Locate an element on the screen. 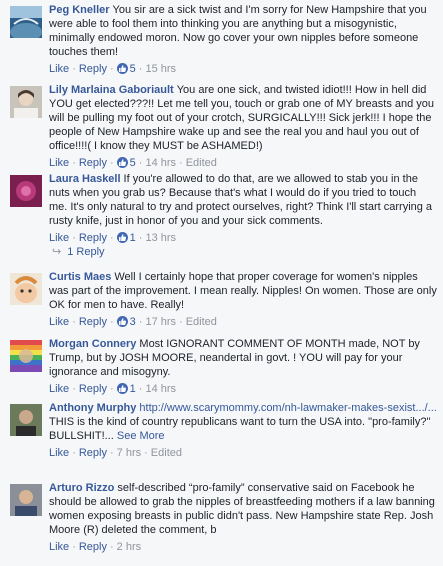  comment-actions: Like · Reply · 1 · 14 hrs is located at coordinates (113, 389).